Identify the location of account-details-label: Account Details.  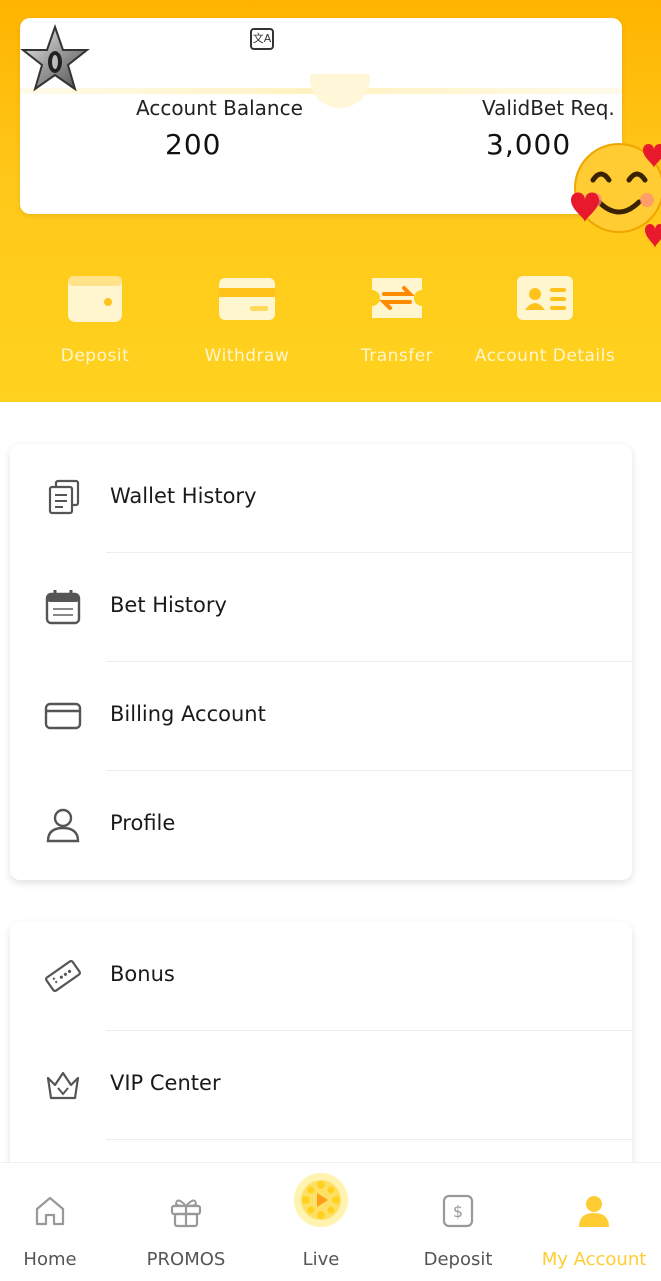
(545, 356).